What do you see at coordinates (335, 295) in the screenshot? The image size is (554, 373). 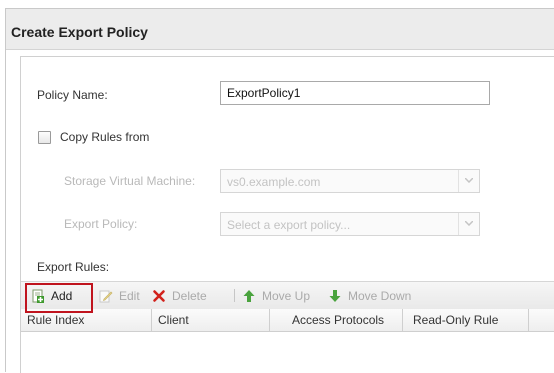 I see `arrow-down-icon` at bounding box center [335, 295].